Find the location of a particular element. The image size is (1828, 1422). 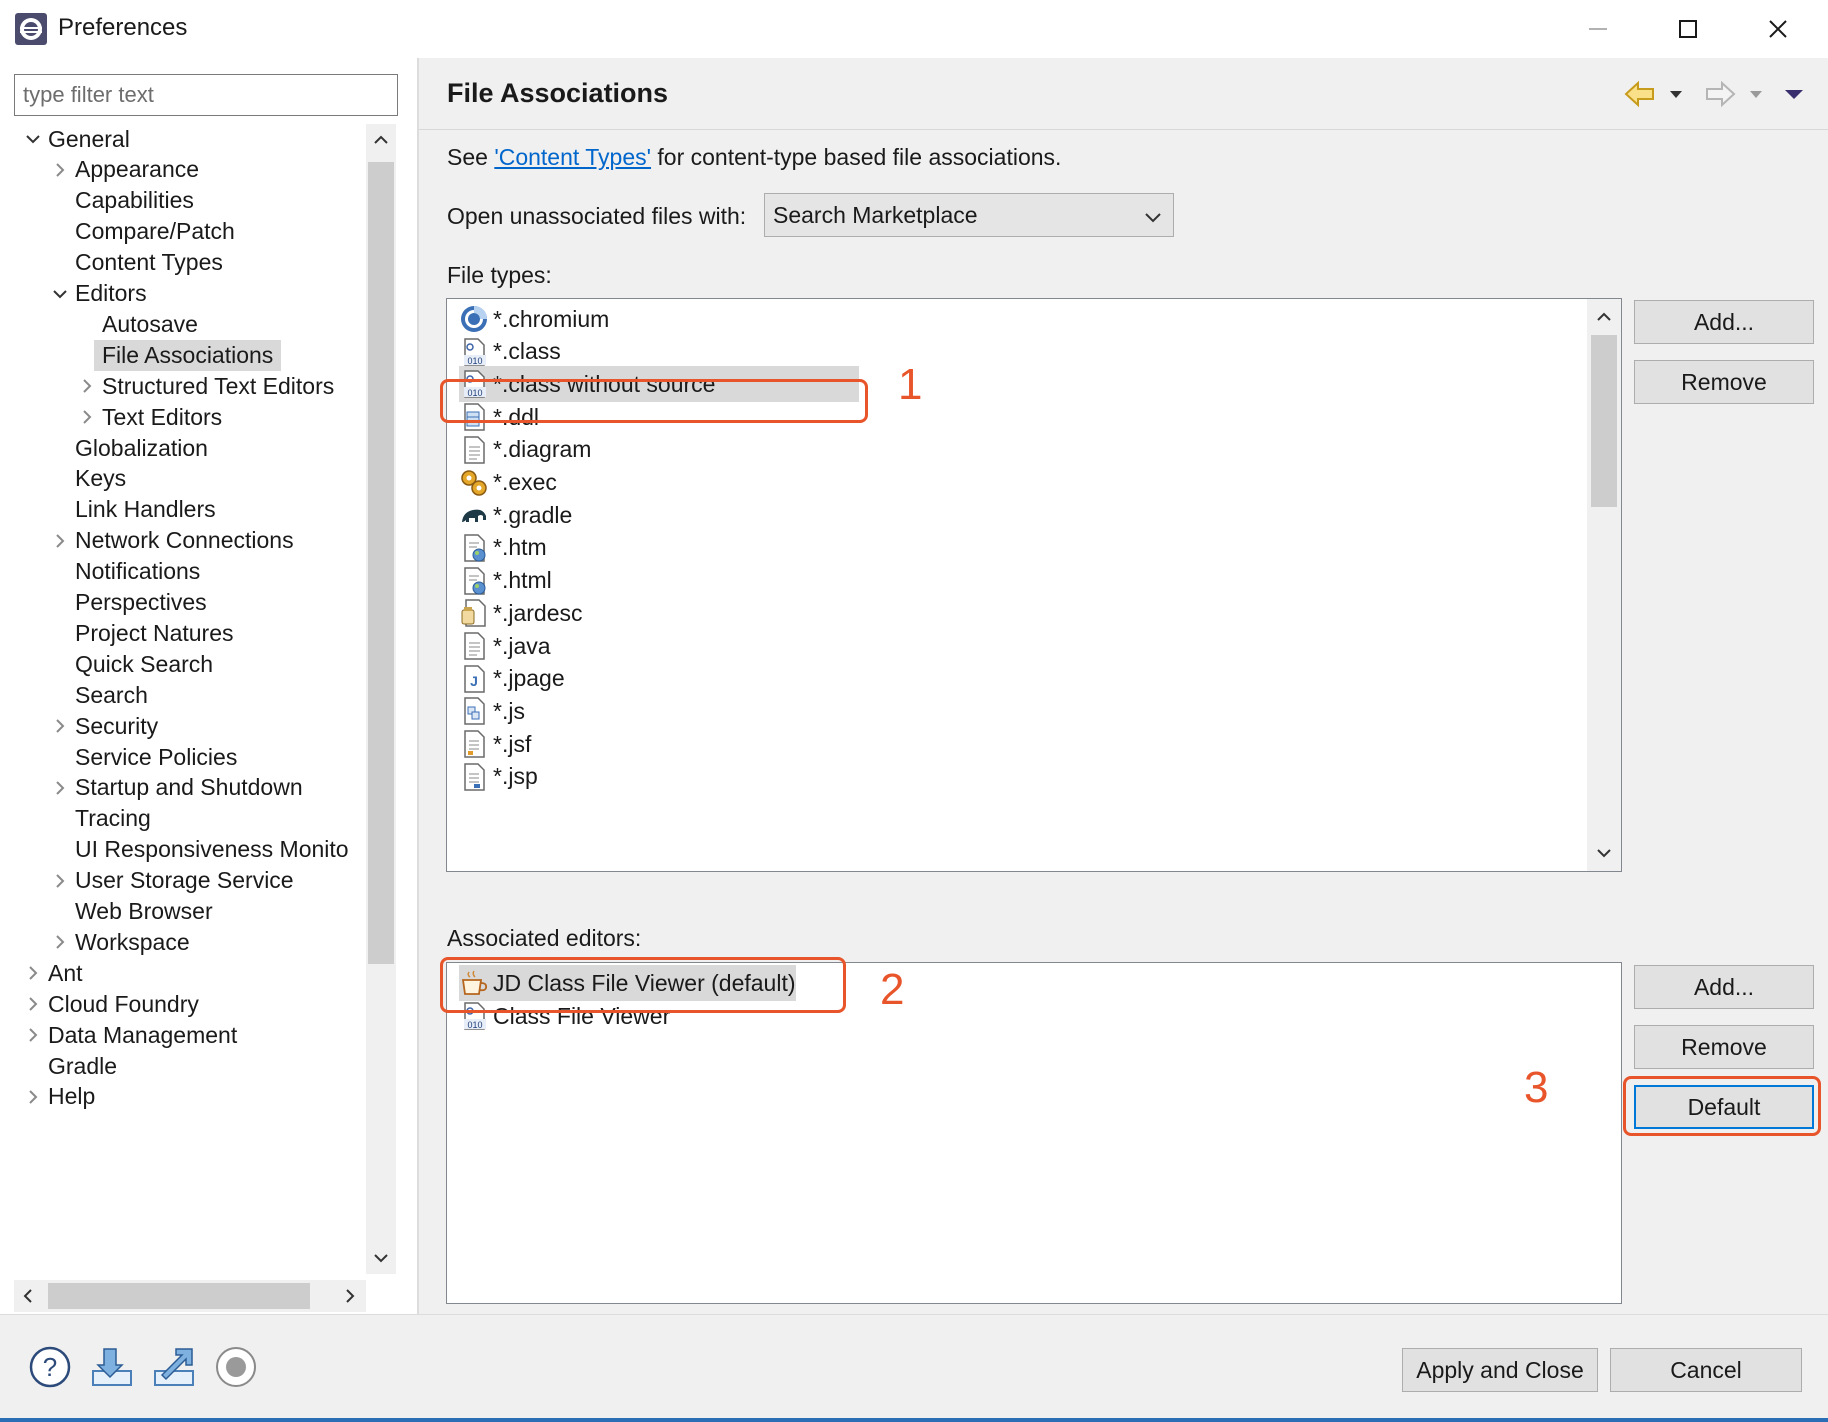

tree-item-label: Content Types is located at coordinates (149, 262).